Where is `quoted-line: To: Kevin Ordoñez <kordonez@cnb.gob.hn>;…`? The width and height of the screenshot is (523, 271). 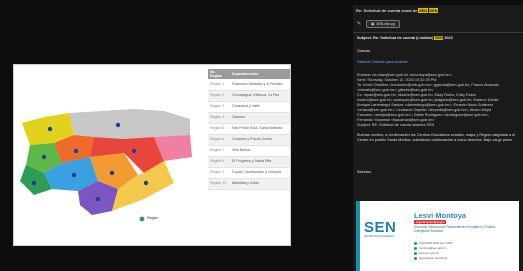
quoted-line: To: Kevin Ordoñez <kordonez@cnb.gob.hn>;… is located at coordinates (428, 85).